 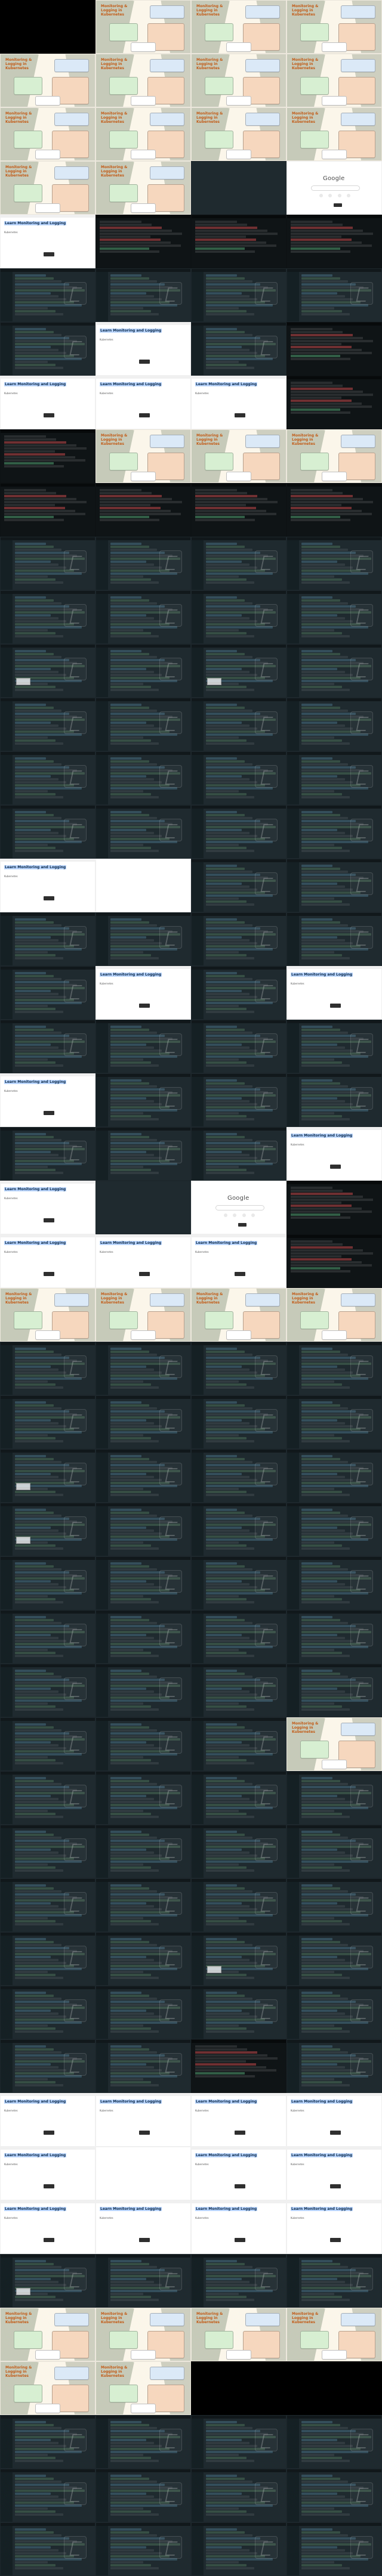 I want to click on slide-title: Monitoring & Logging in Kubernetes, so click(x=114, y=118).